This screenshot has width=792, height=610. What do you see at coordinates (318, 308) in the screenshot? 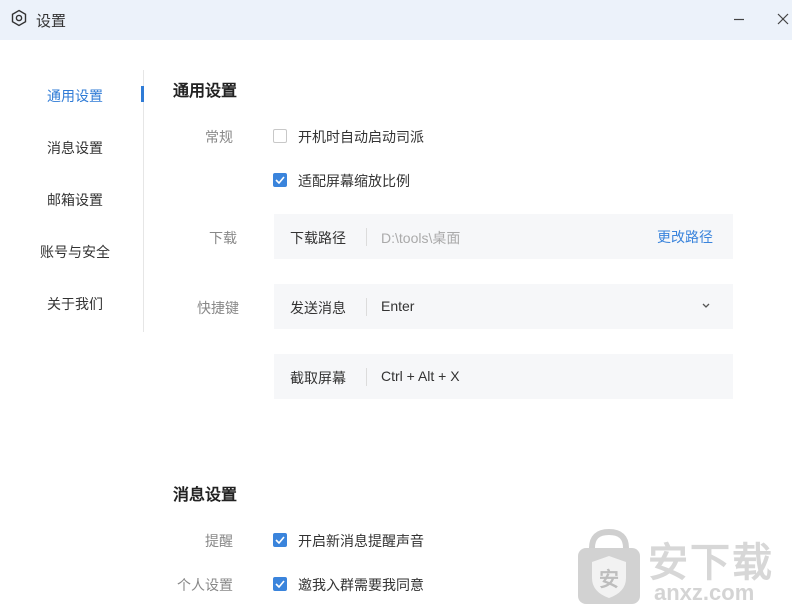
I see `send-message-label: 发送消息` at bounding box center [318, 308].